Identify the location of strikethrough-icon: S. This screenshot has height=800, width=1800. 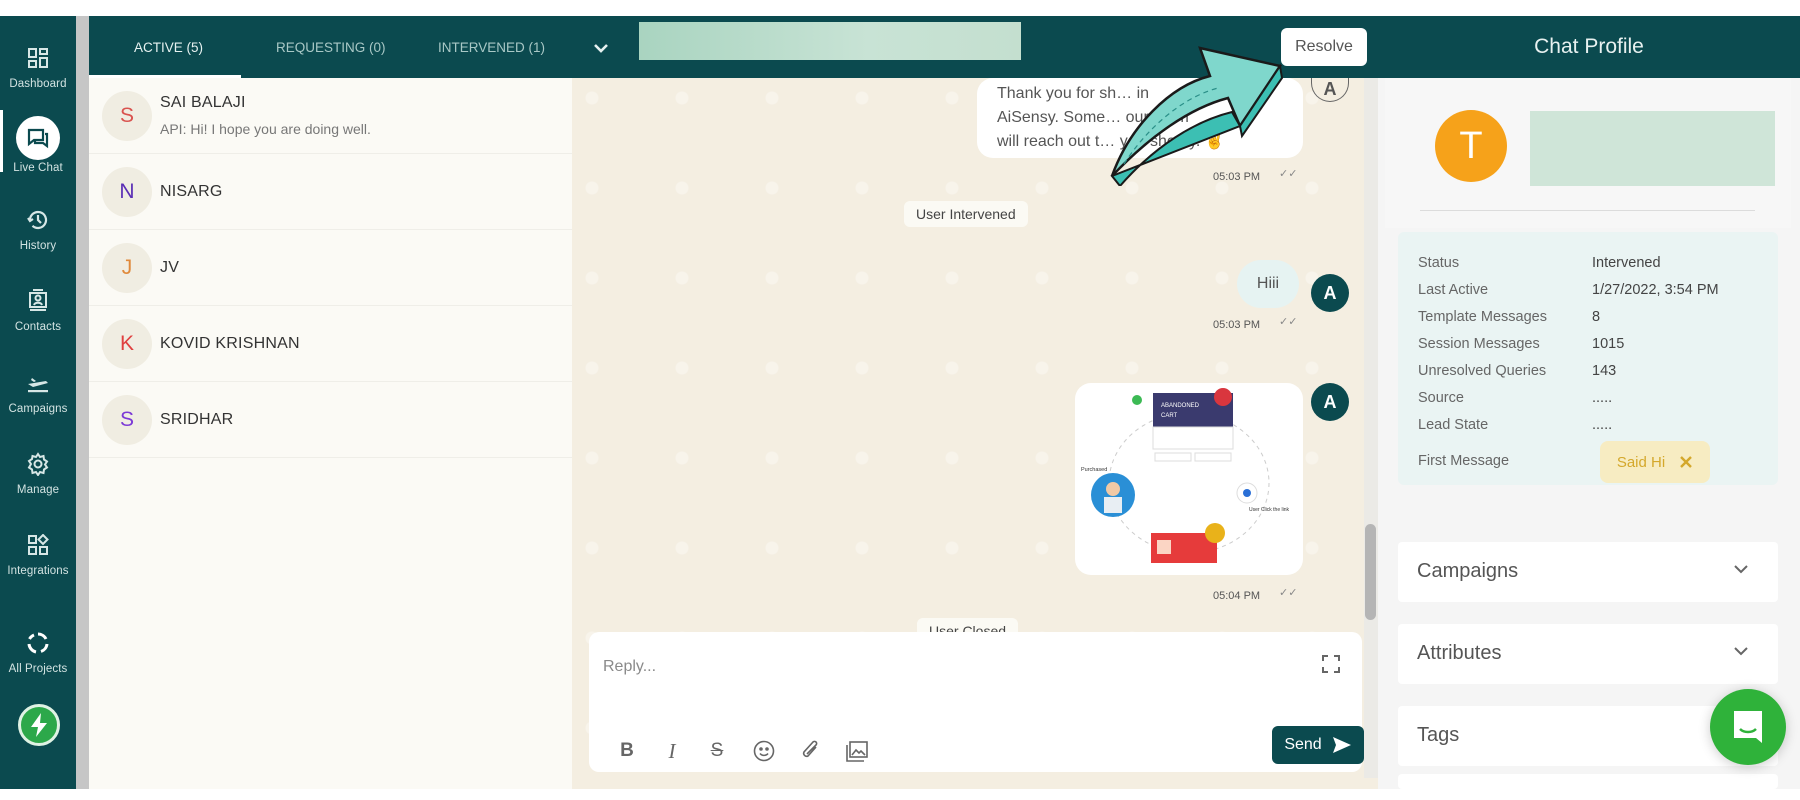
(717, 751).